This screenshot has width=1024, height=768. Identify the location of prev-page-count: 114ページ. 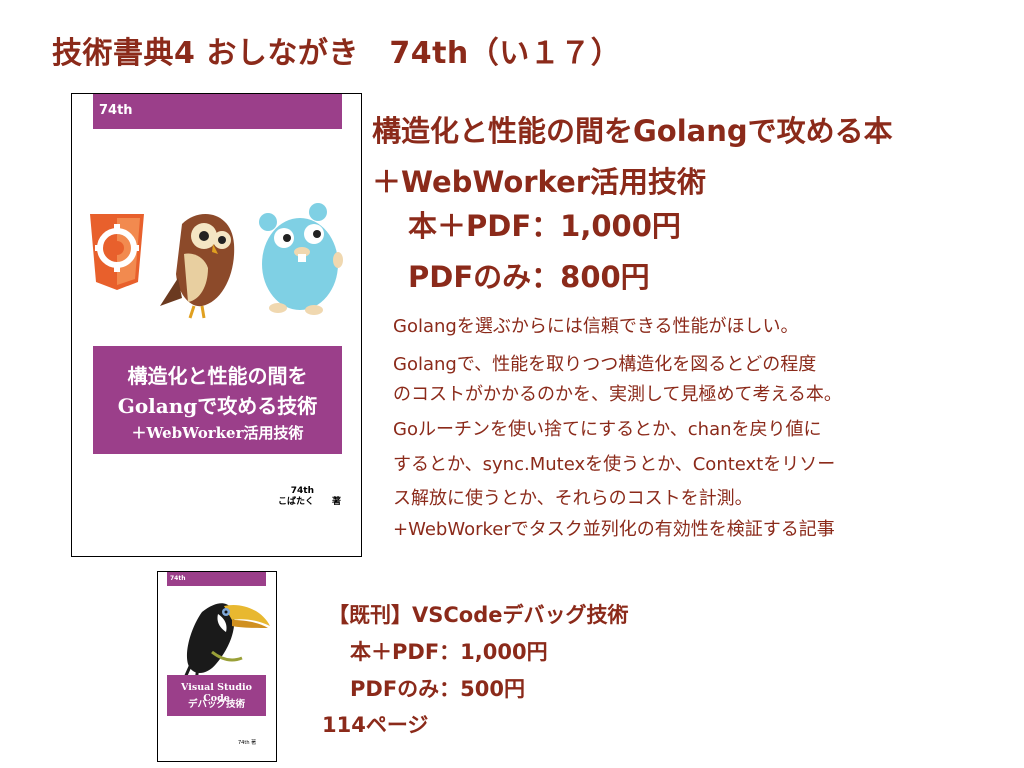
(375, 725).